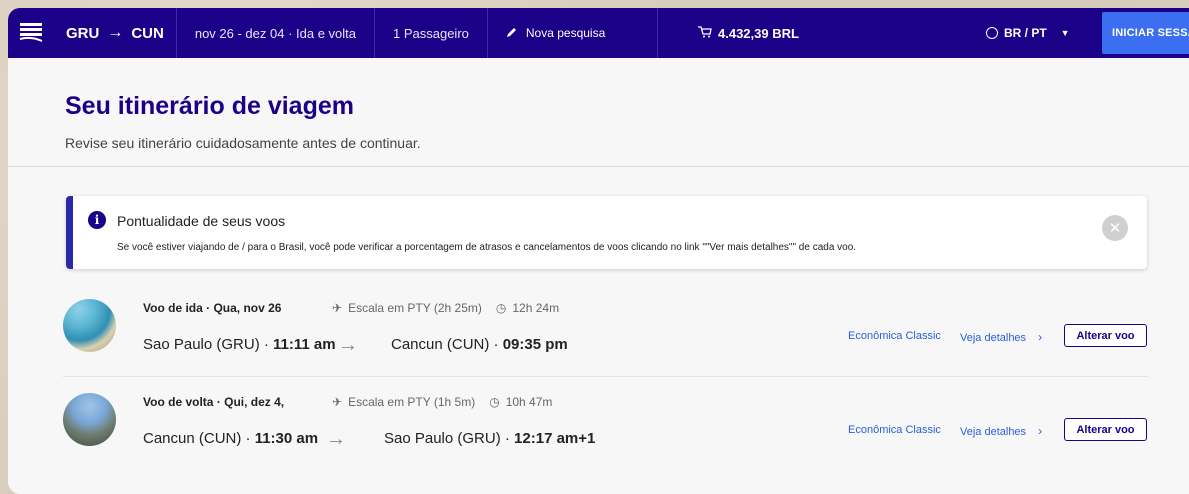  I want to click on login-button: INICIAR SESSÃO, so click(1145, 33).